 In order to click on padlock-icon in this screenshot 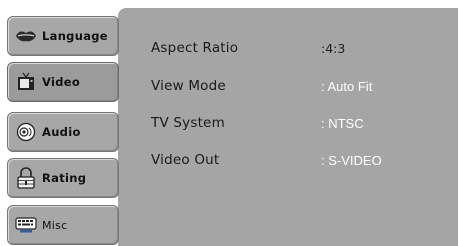, I will do `click(26, 178)`.